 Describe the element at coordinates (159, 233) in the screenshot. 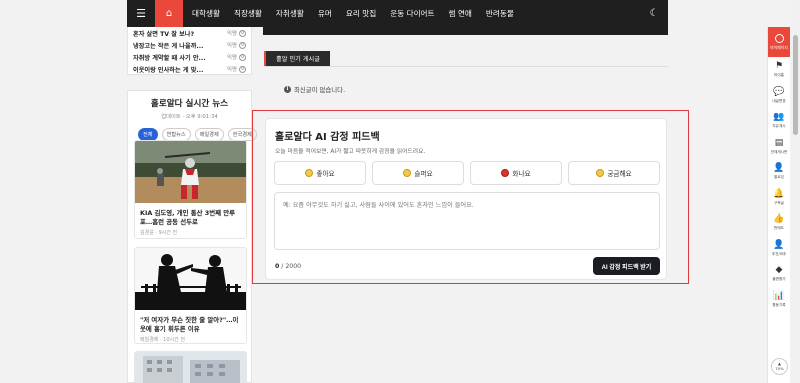

I see `news-meta: 김경윤 · 9시간 전` at that location.